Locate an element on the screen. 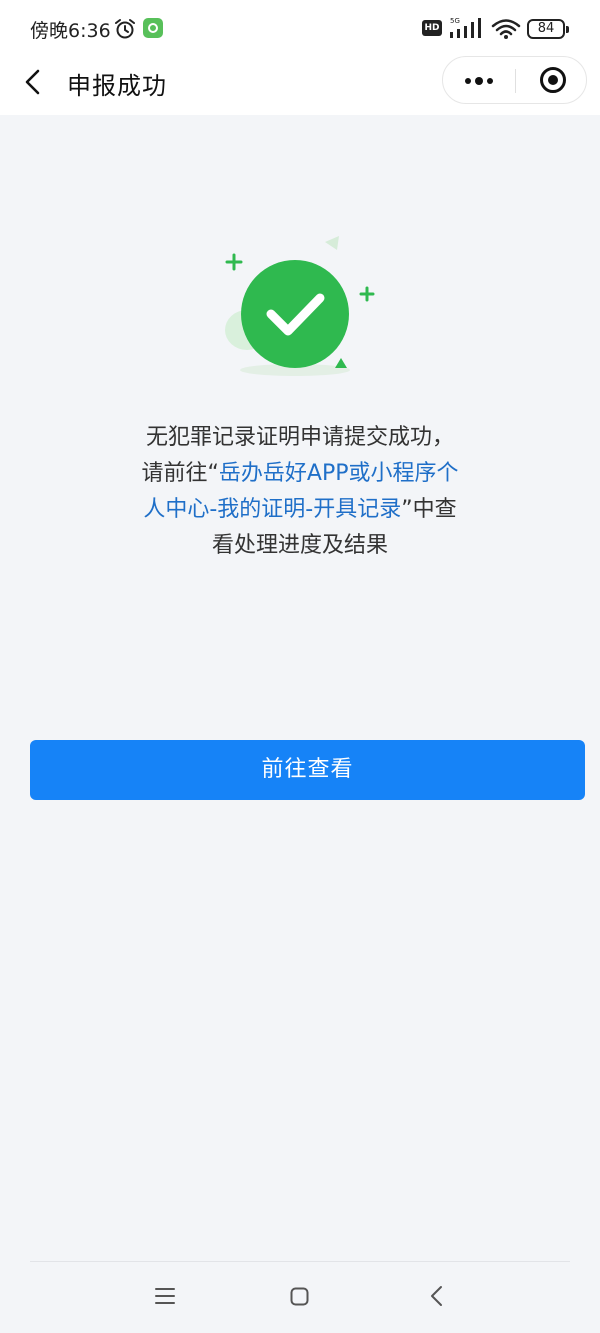 Image resolution: width=600 pixels, height=1333 pixels. close-mini-program-button is located at coordinates (552, 80).